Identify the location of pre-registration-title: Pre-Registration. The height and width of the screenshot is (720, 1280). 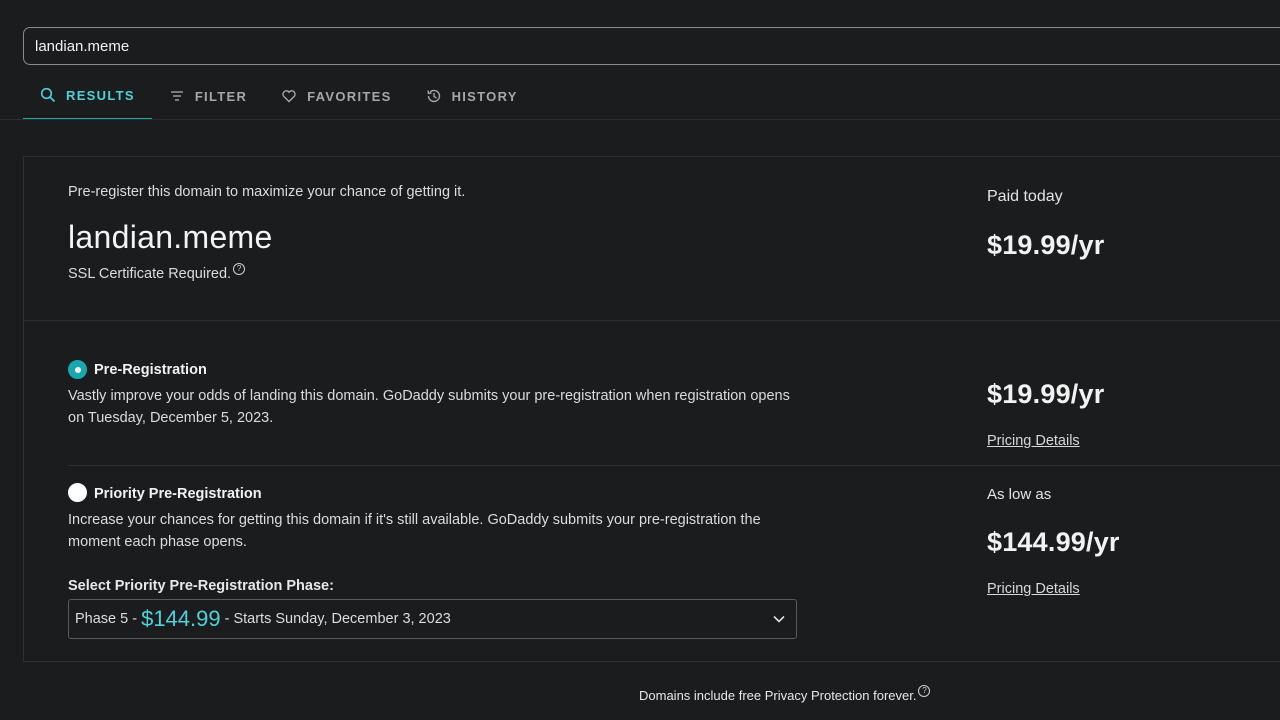
(150, 370).